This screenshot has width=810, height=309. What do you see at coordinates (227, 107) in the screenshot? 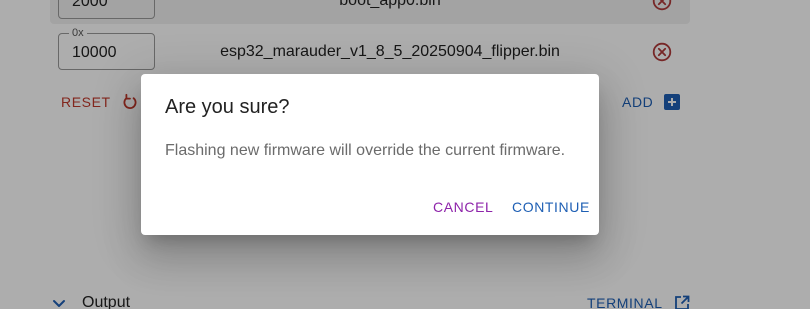
I see `dialog-title: Are you sure?` at bounding box center [227, 107].